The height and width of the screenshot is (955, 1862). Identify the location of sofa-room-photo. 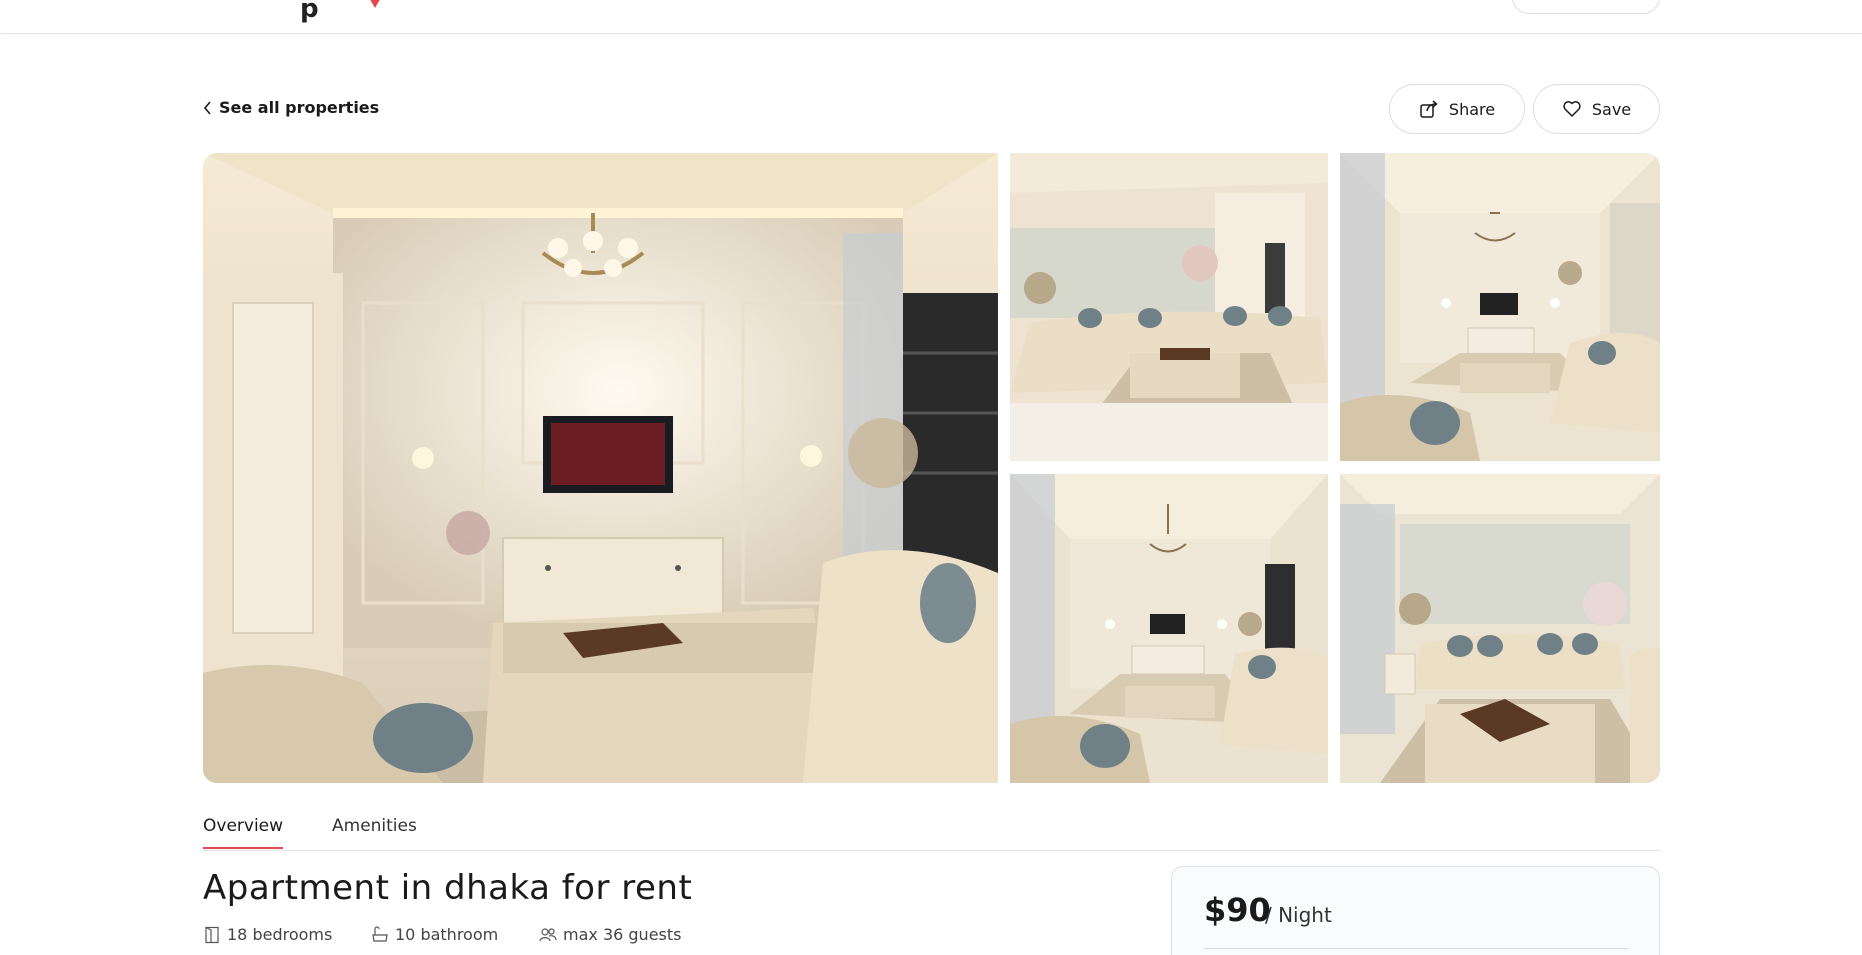
(1169, 307).